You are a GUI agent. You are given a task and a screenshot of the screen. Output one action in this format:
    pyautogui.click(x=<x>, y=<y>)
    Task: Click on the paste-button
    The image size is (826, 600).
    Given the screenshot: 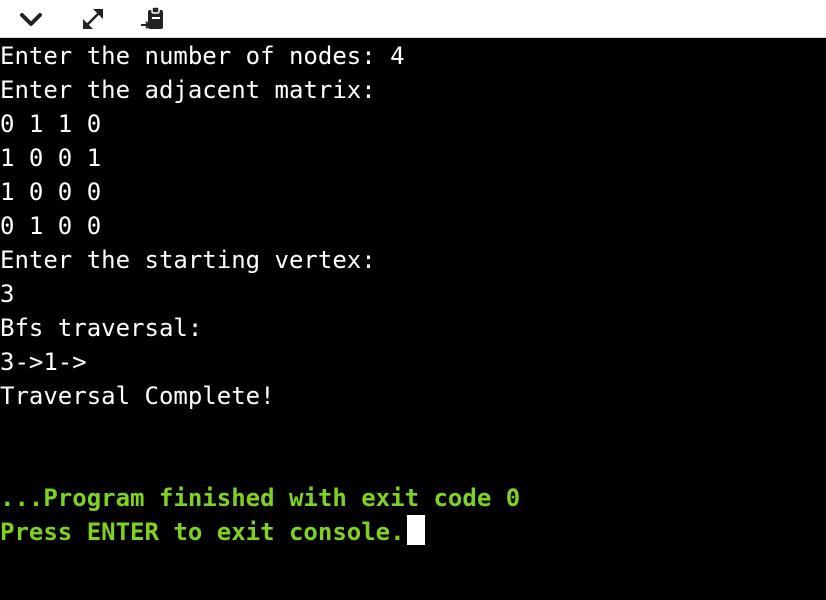 What is the action you would take?
    pyautogui.click(x=153, y=19)
    